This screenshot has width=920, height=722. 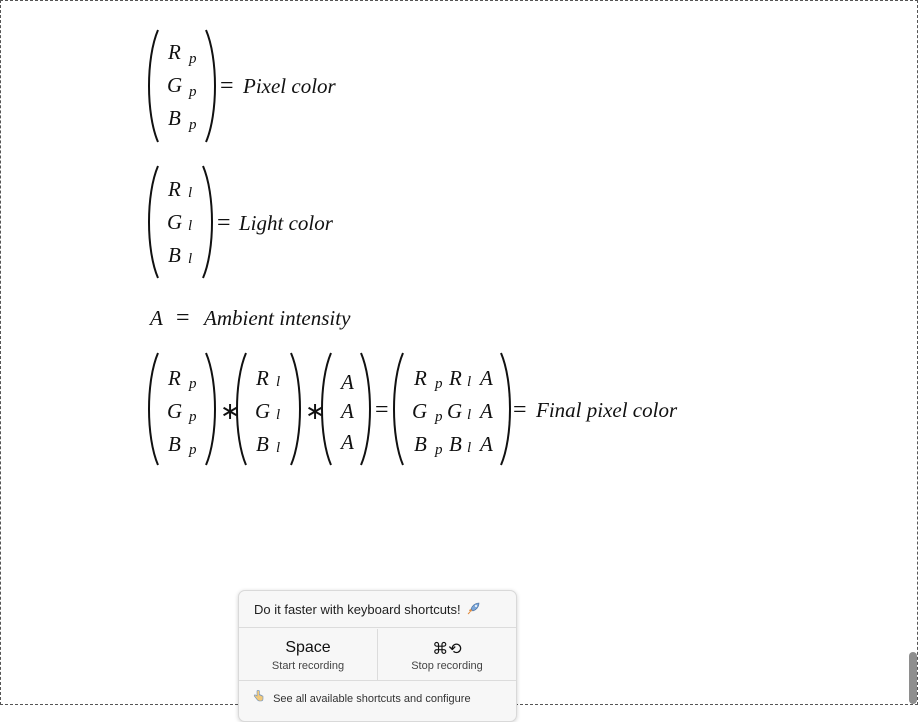 I want to click on light-b-sub: l, so click(x=190, y=259).